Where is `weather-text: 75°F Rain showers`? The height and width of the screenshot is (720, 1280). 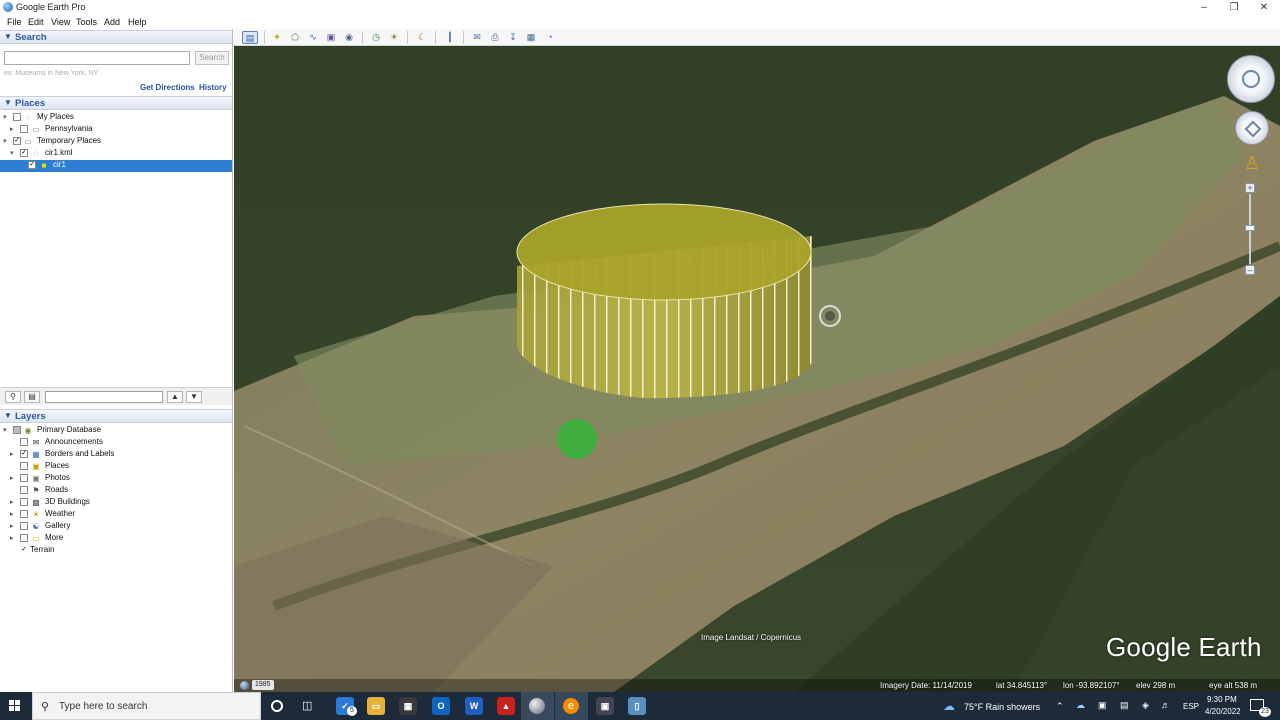
weather-text: 75°F Rain showers is located at coordinates (1002, 707).